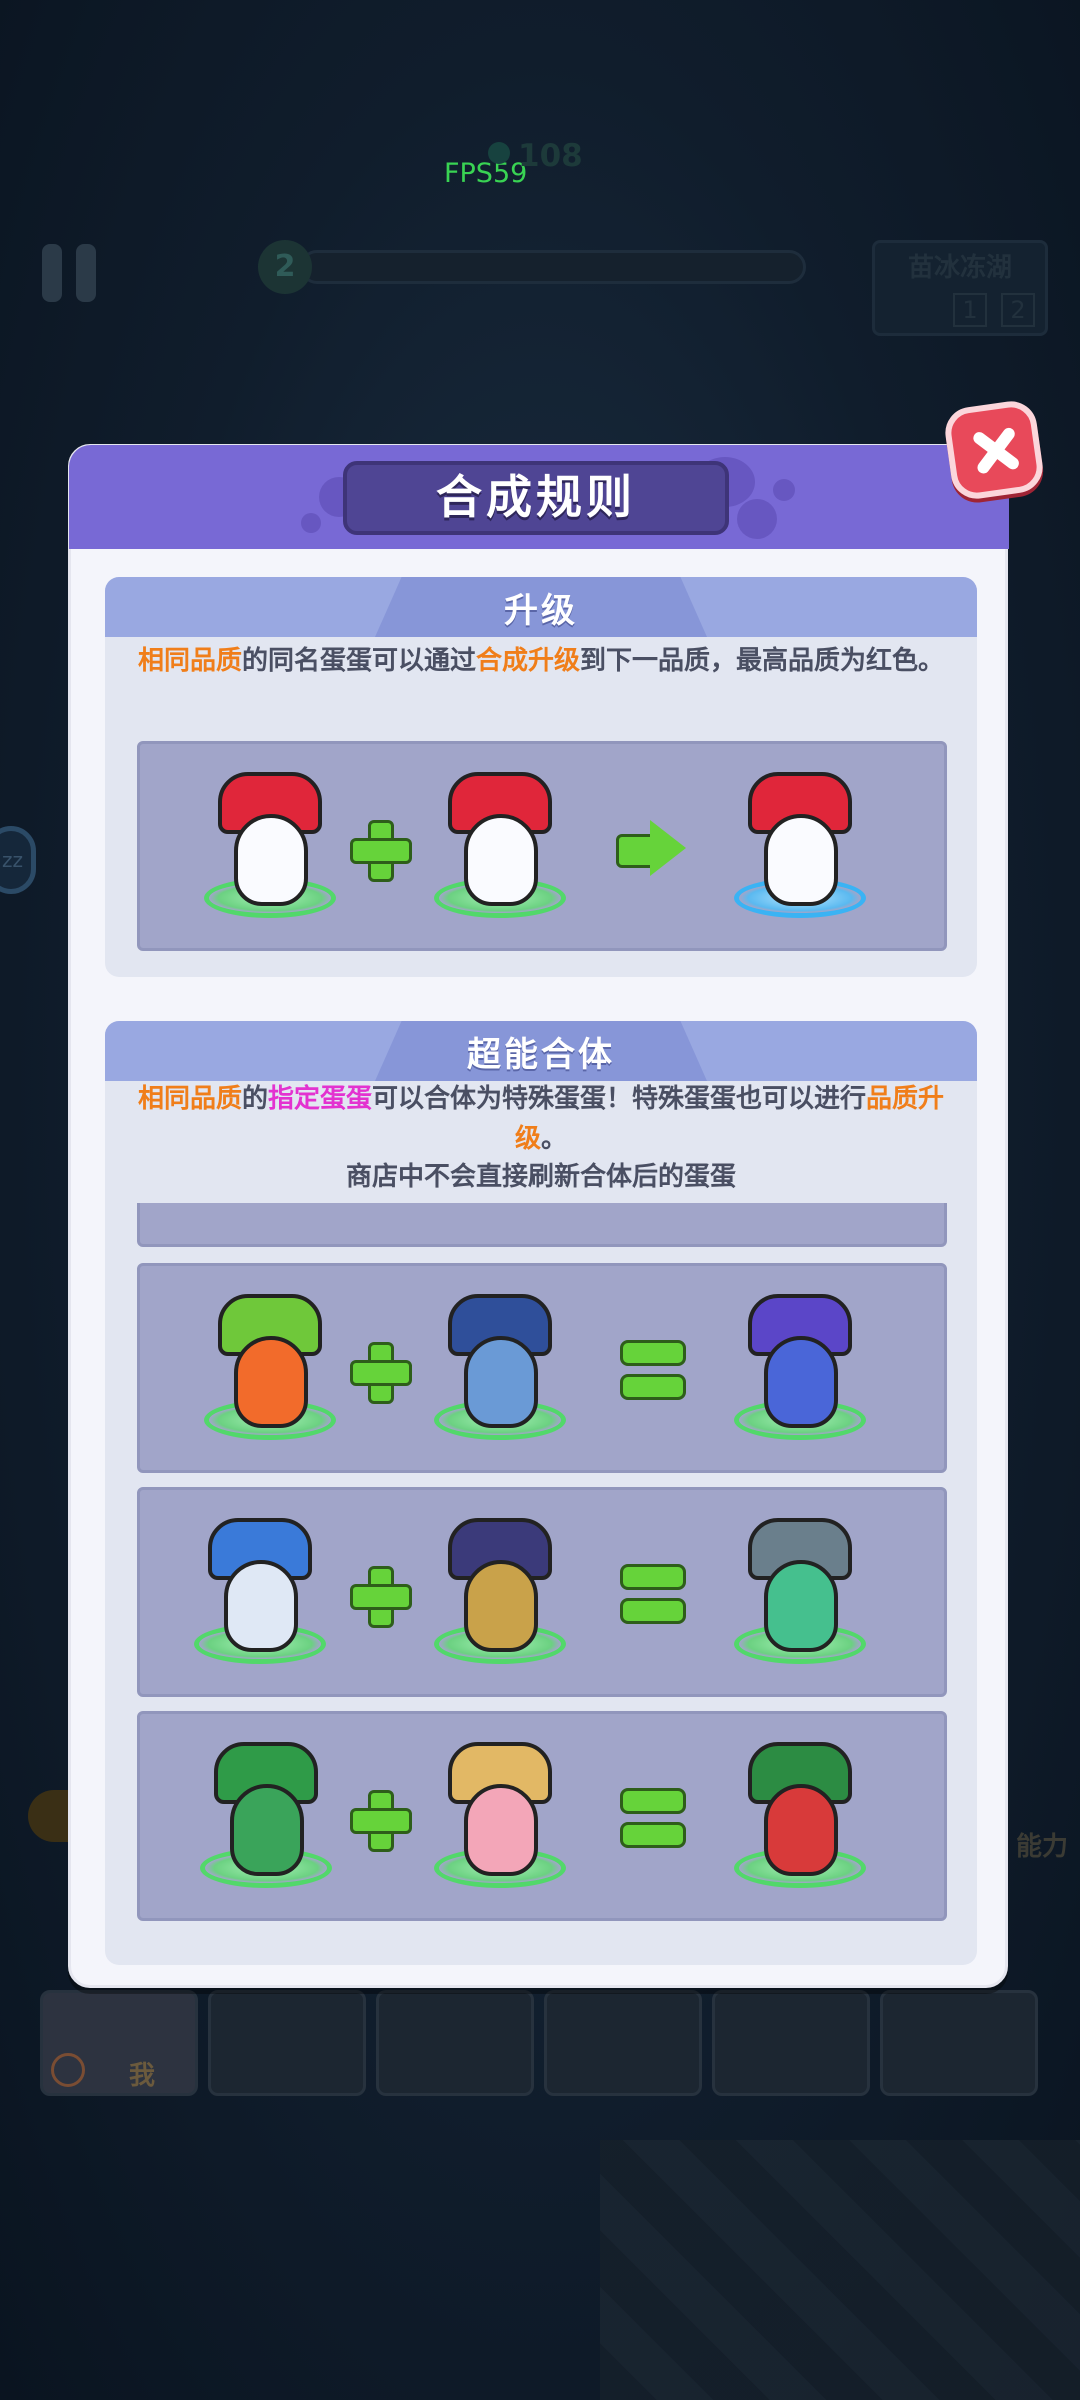  I want to click on stage-name: 苗冰冻湖, so click(959, 268).